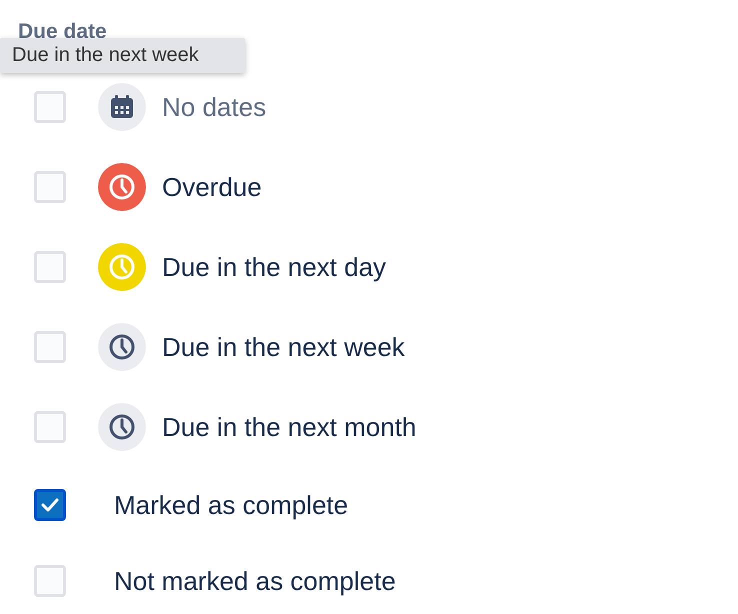  I want to click on check-icon, so click(50, 505).